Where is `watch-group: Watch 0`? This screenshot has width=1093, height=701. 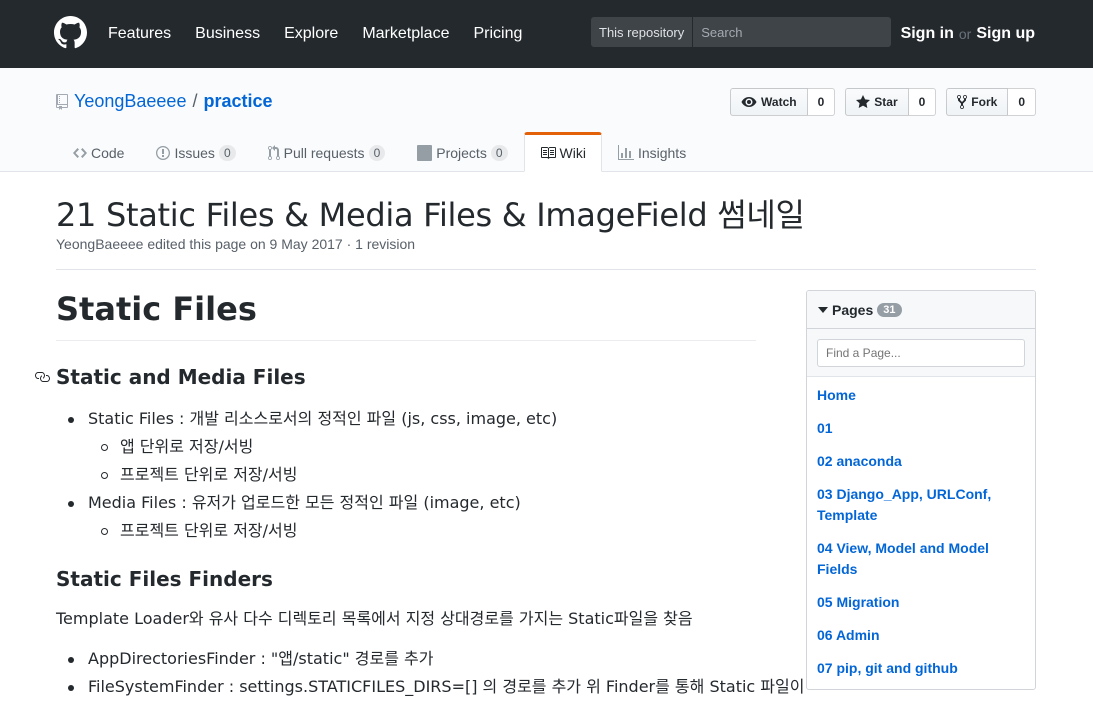
watch-group: Watch 0 is located at coordinates (783, 102).